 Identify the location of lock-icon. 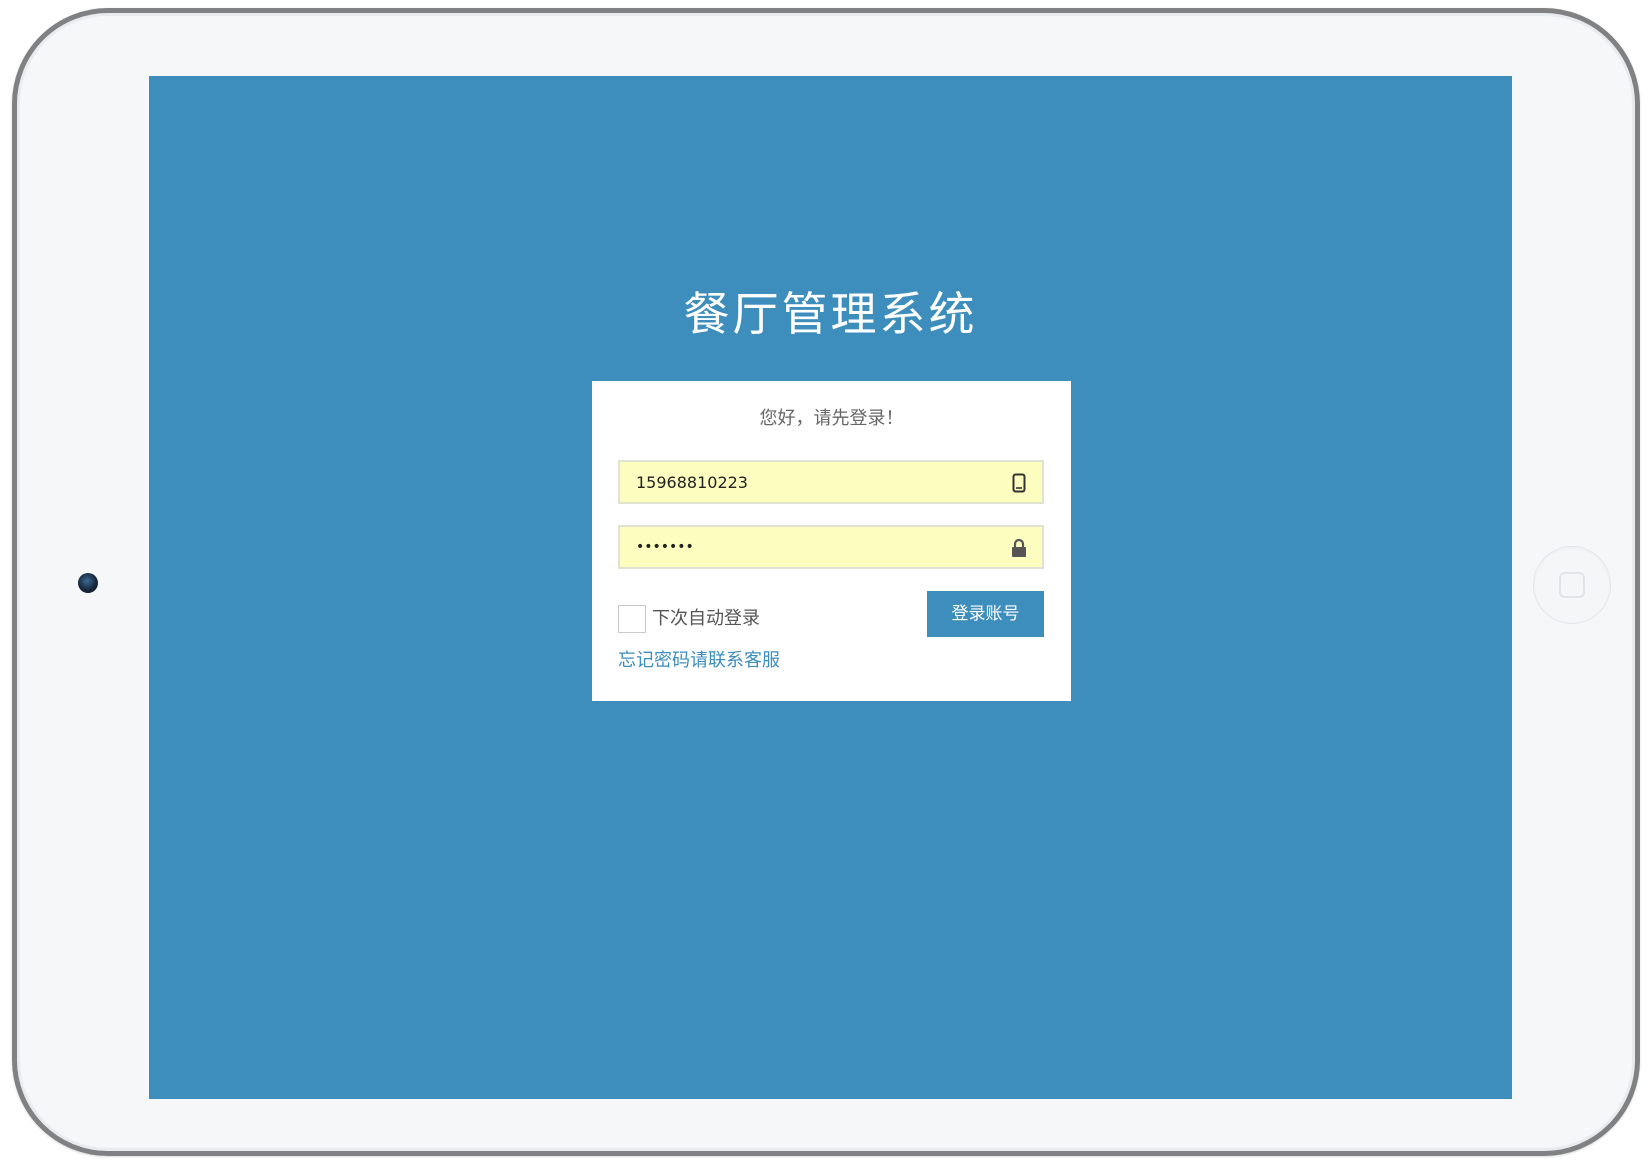
(1019, 547).